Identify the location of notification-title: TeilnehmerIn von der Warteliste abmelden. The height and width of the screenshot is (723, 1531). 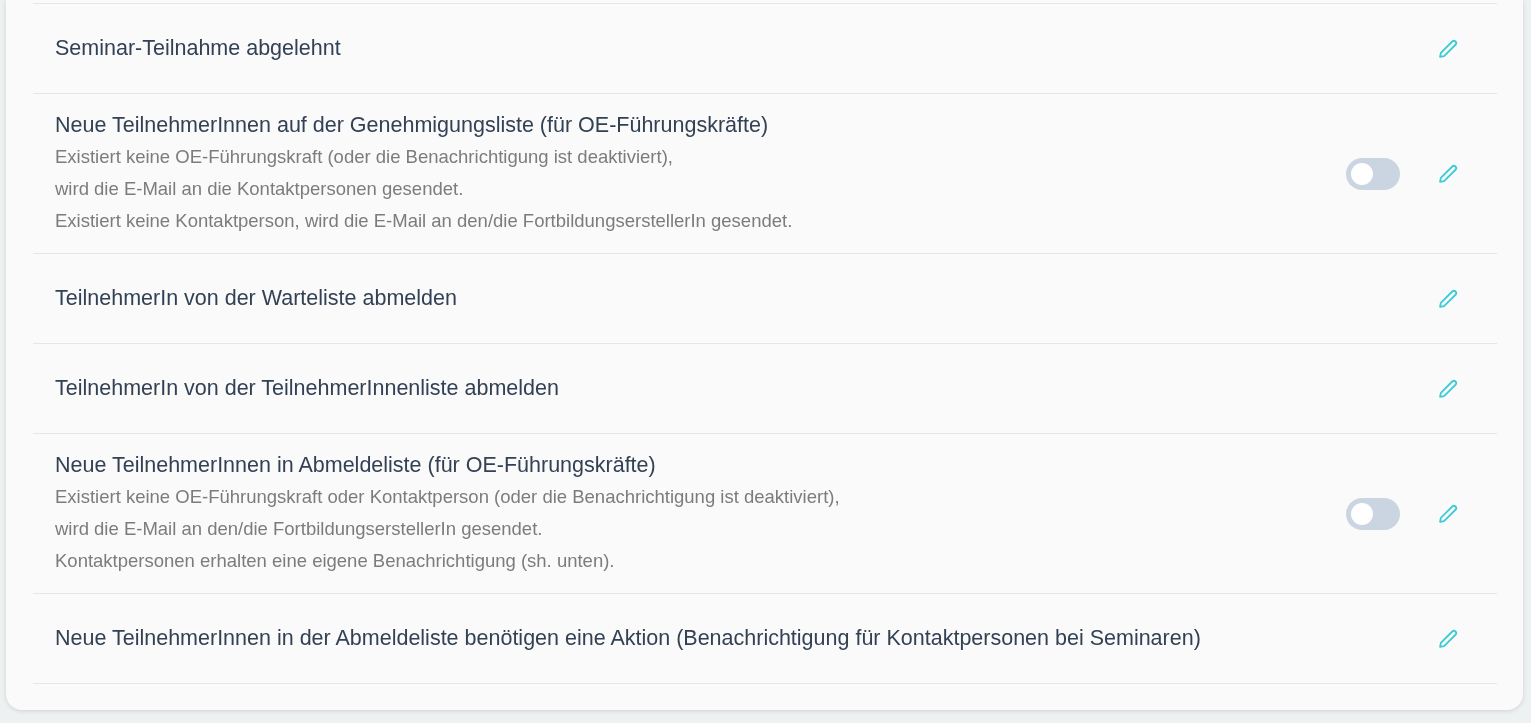
(256, 298).